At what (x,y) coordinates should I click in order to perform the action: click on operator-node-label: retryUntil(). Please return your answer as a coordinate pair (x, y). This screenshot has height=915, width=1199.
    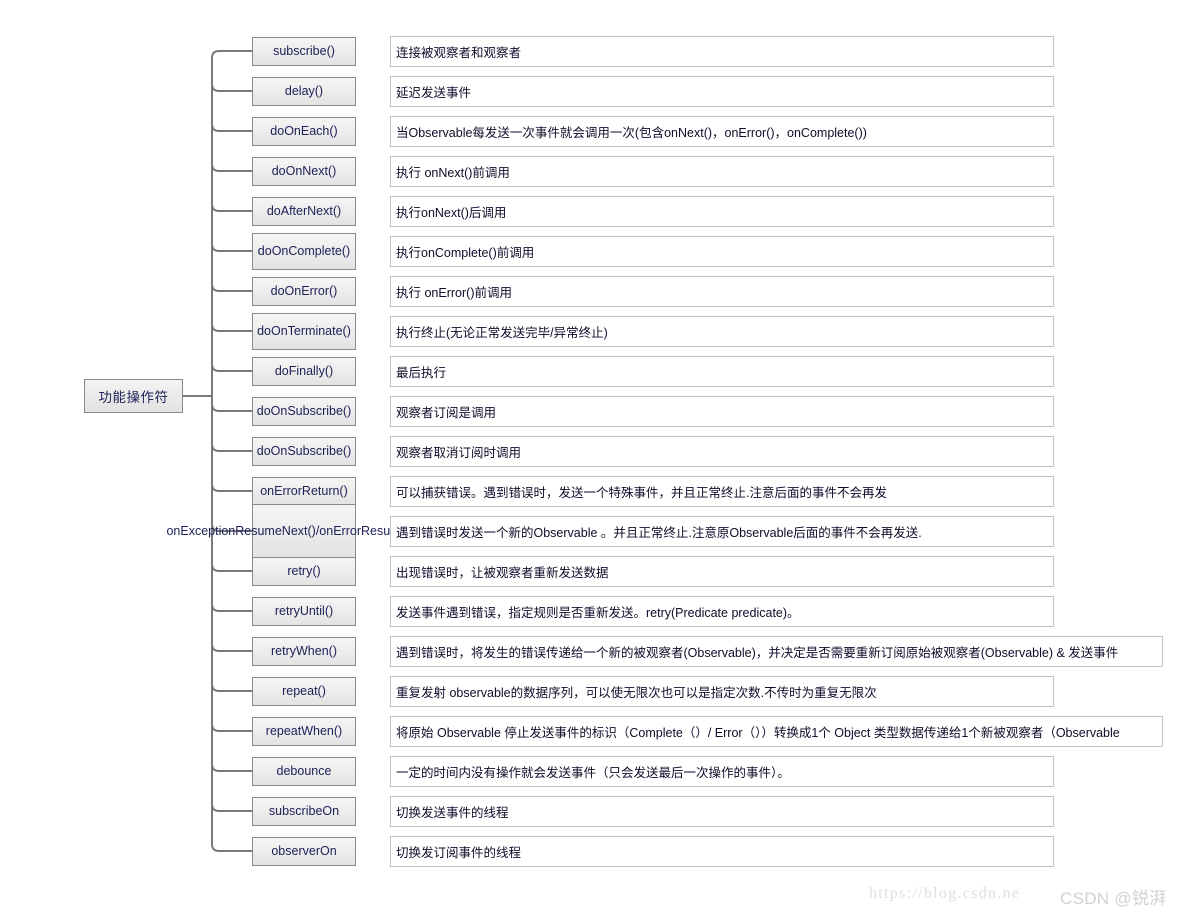
    Looking at the image, I should click on (304, 611).